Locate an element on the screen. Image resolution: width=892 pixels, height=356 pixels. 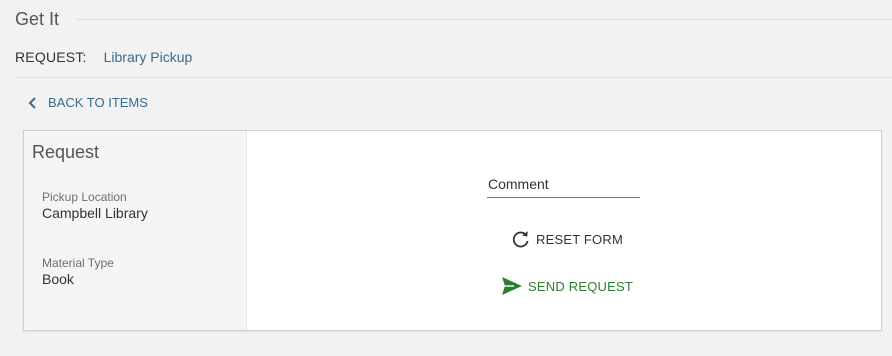
back-to-items-label: BACK TO ITEMS is located at coordinates (98, 102).